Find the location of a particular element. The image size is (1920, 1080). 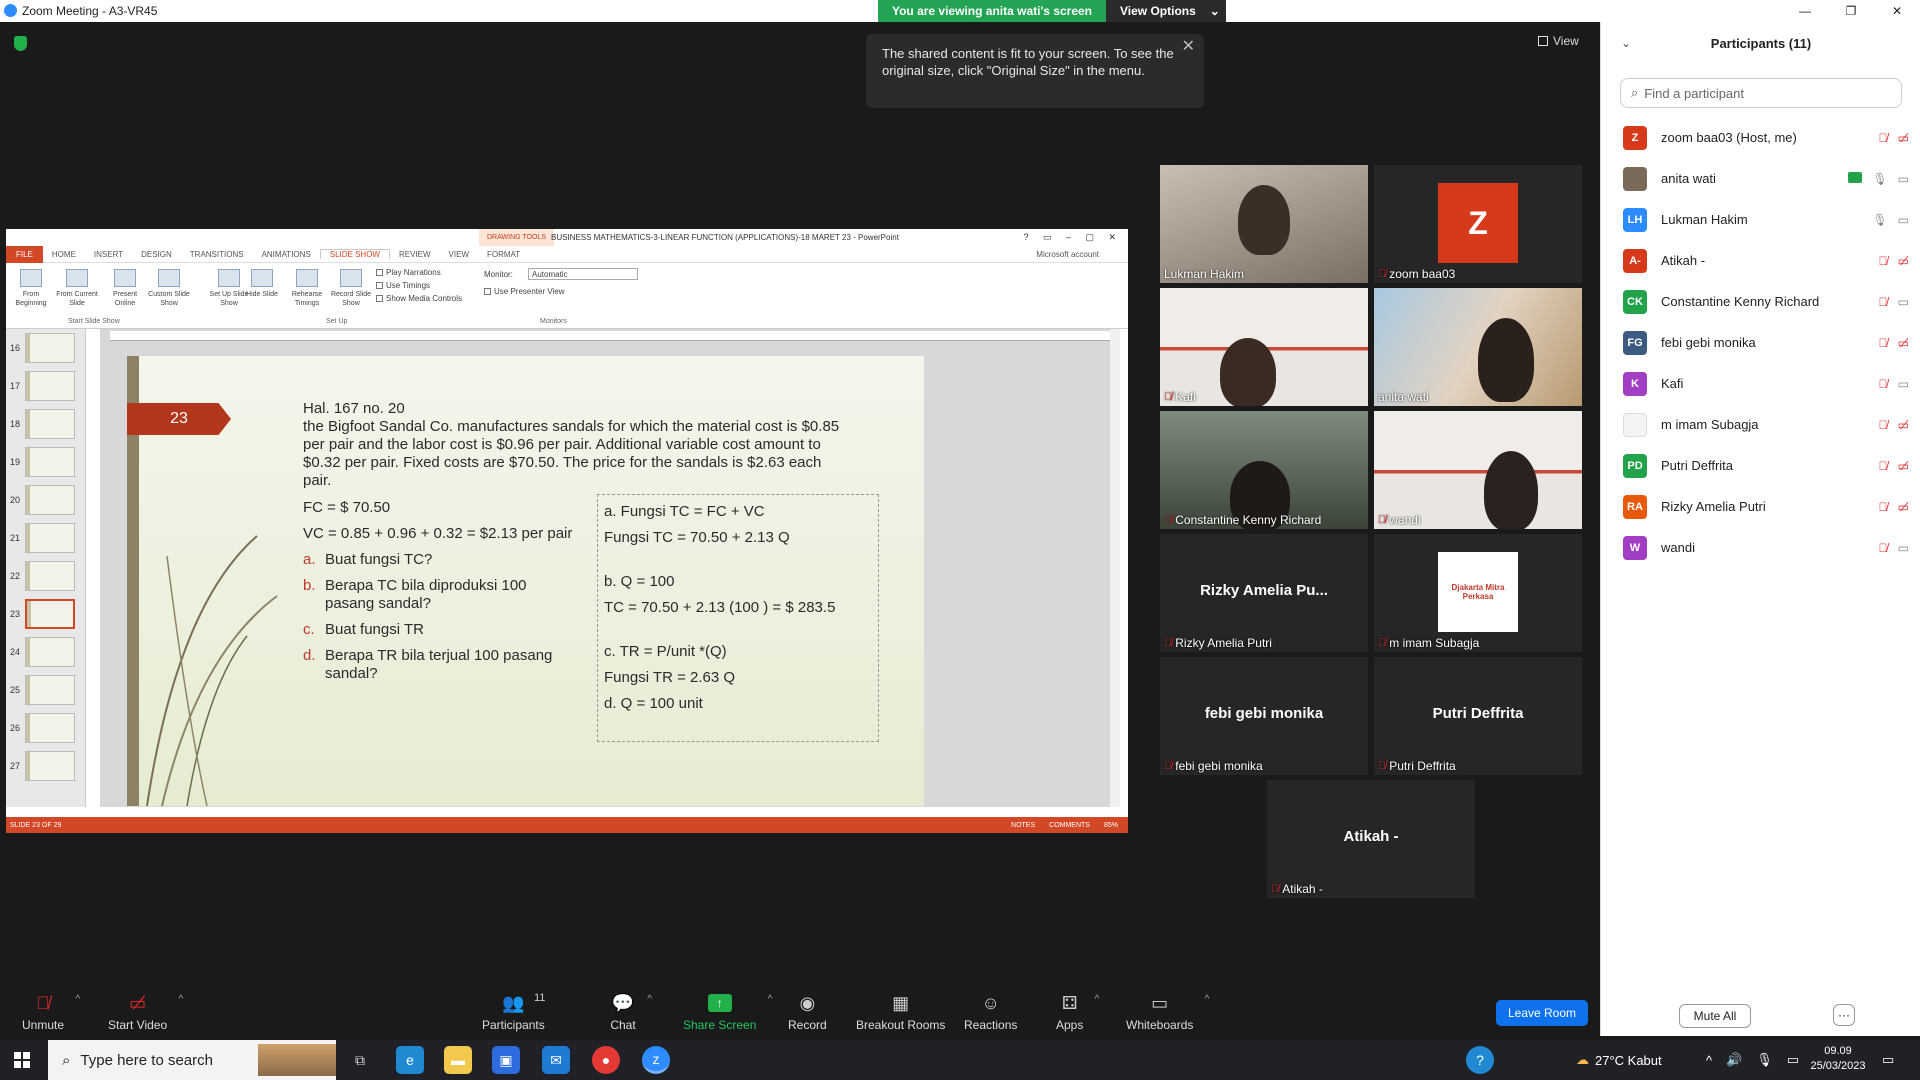

participants-button: 👥 11 Participants is located at coordinates (513, 1012).